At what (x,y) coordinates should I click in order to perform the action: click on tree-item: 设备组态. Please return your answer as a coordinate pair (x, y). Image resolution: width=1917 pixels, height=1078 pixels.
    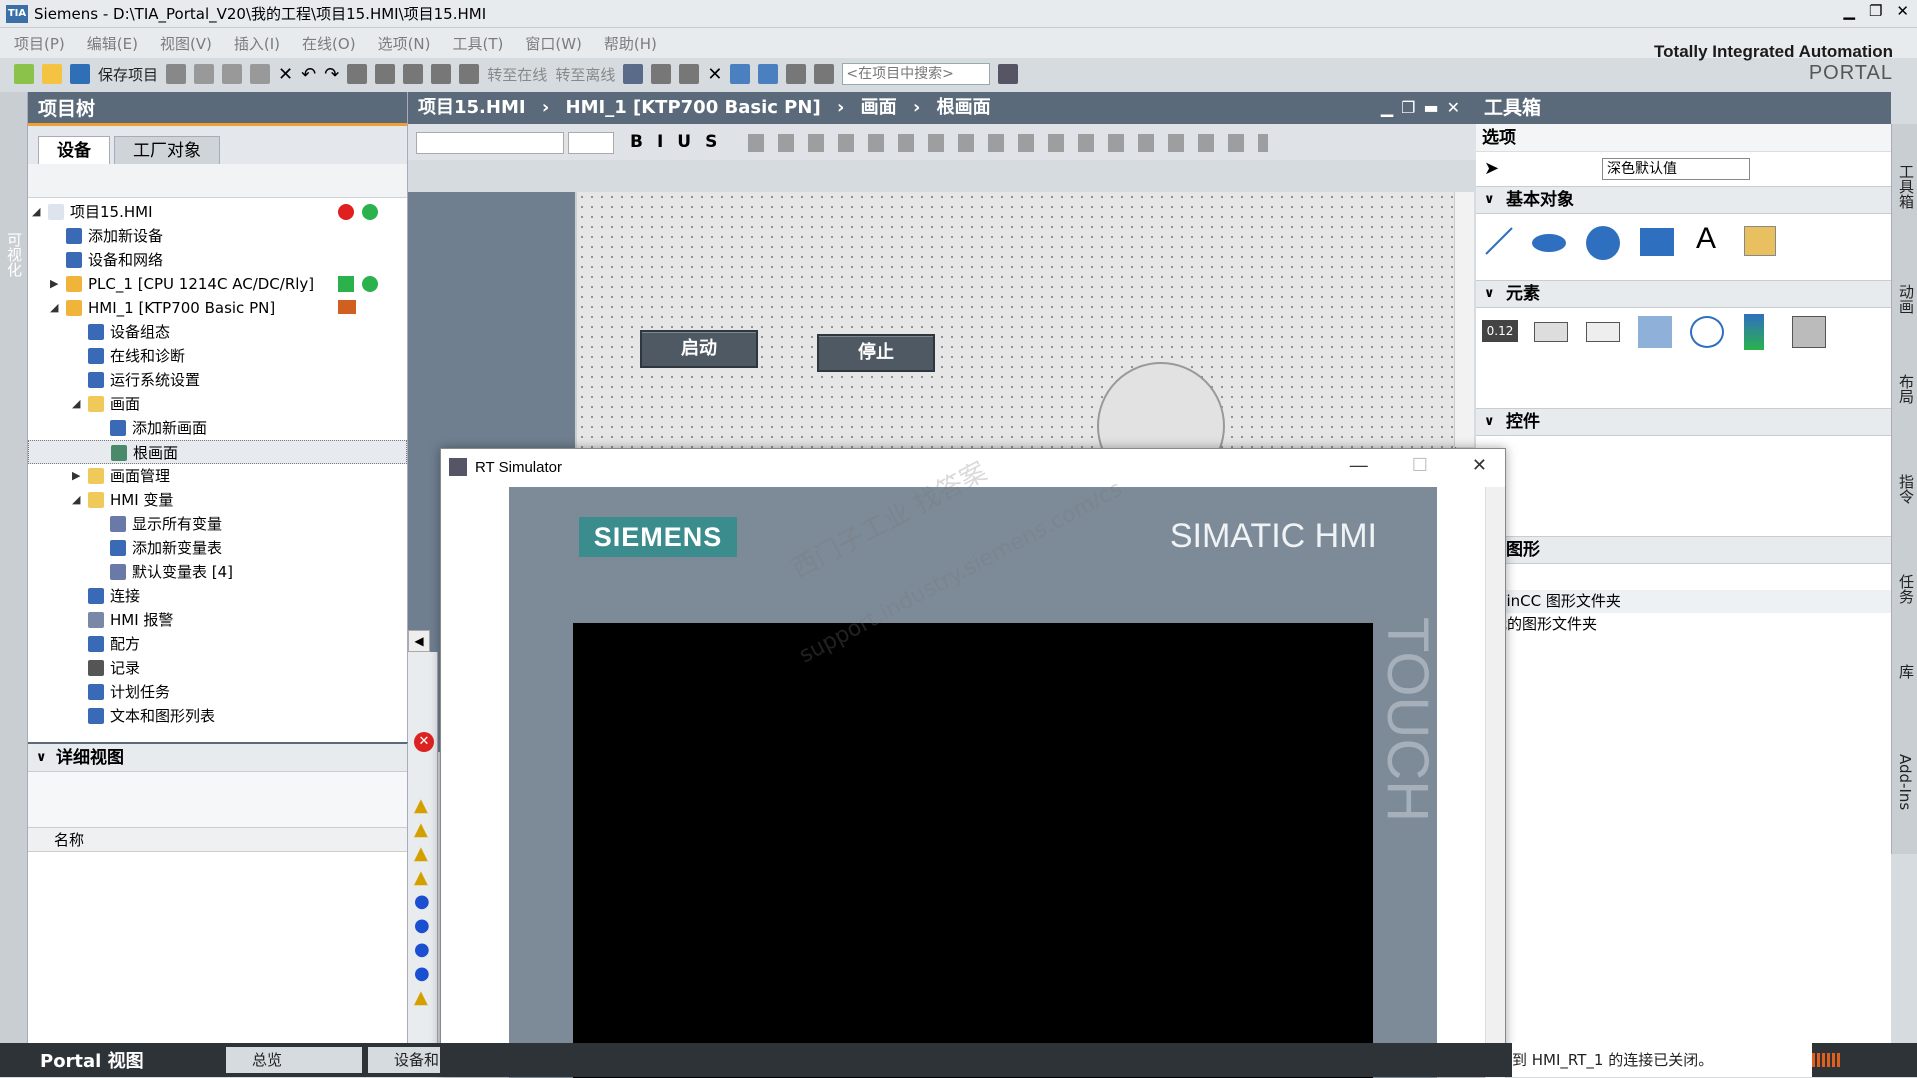
    Looking at the image, I should click on (217, 332).